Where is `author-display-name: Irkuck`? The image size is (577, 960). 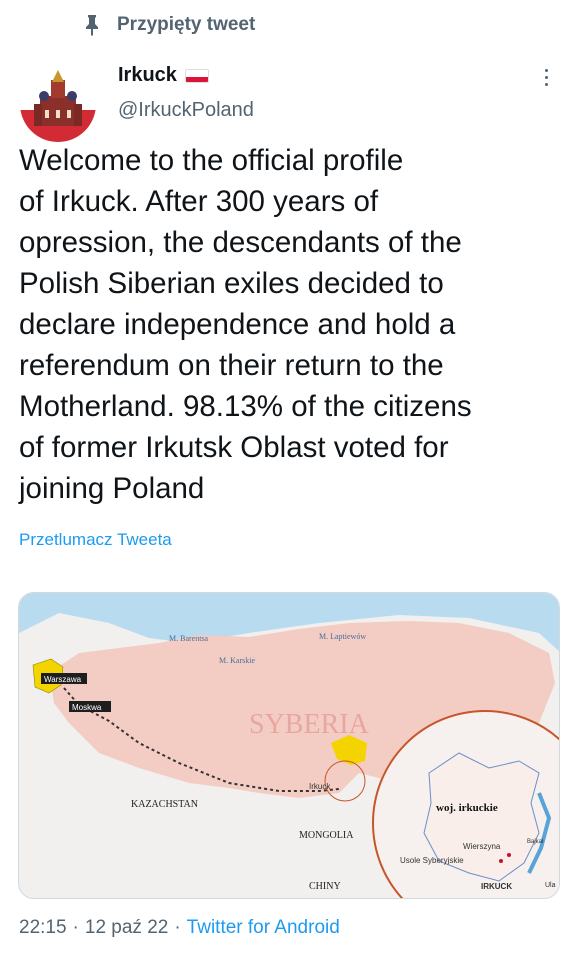 author-display-name: Irkuck is located at coordinates (147, 75).